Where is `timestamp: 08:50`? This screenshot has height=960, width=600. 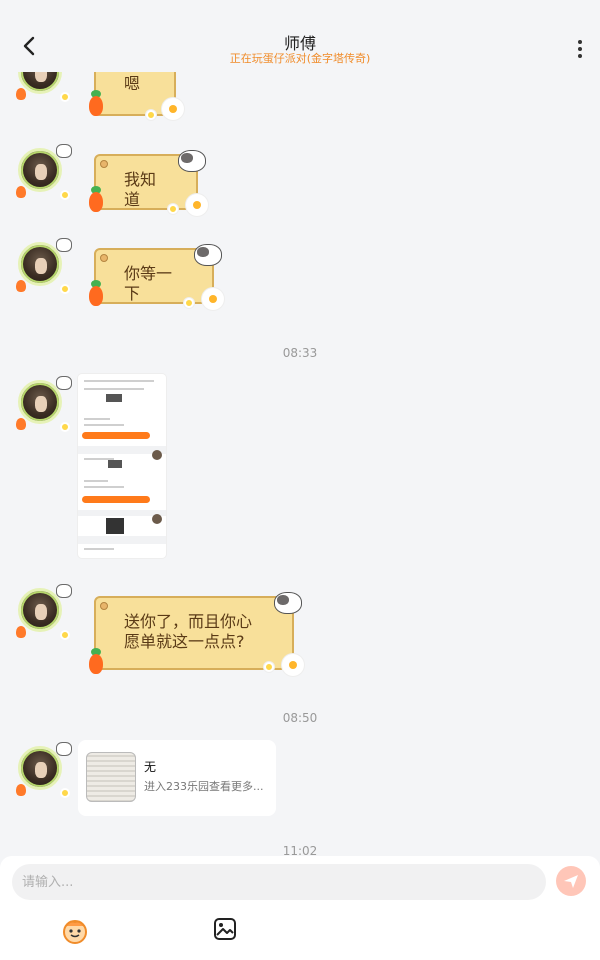
timestamp: 08:50 is located at coordinates (300, 718).